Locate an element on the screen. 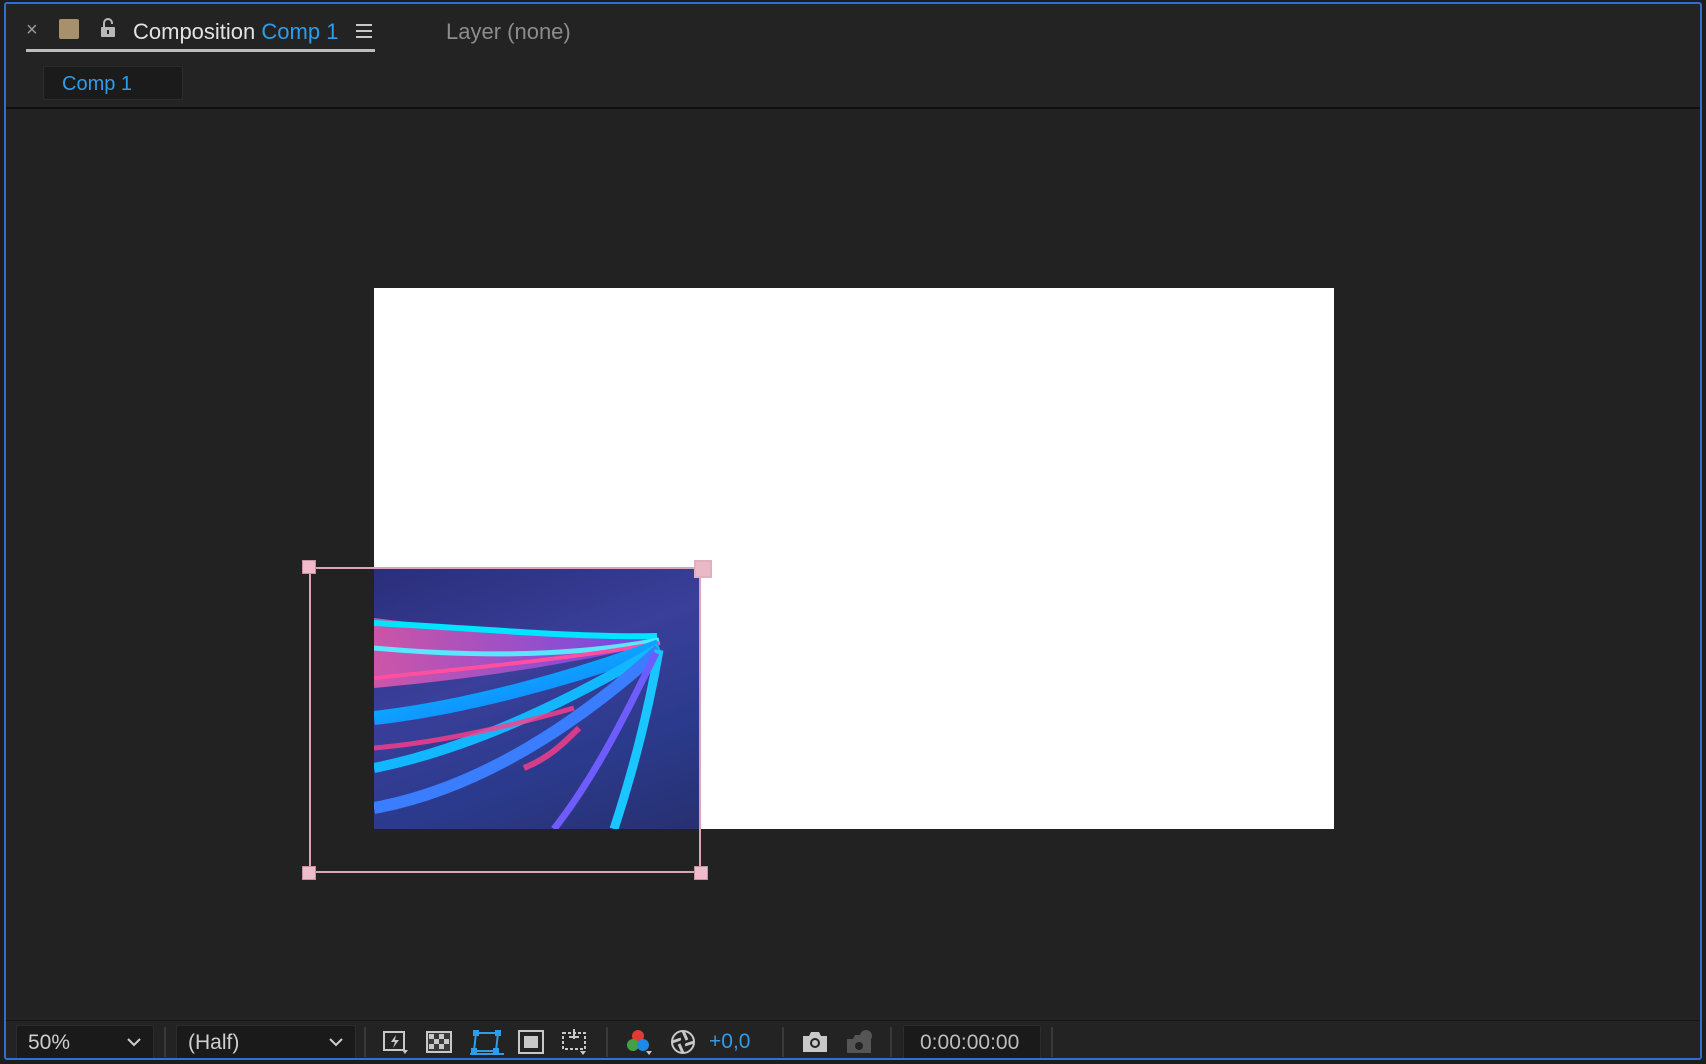  viewer-toolbar: 50% (Half) +0,0 0:00:00:00 is located at coordinates (853, 1039).